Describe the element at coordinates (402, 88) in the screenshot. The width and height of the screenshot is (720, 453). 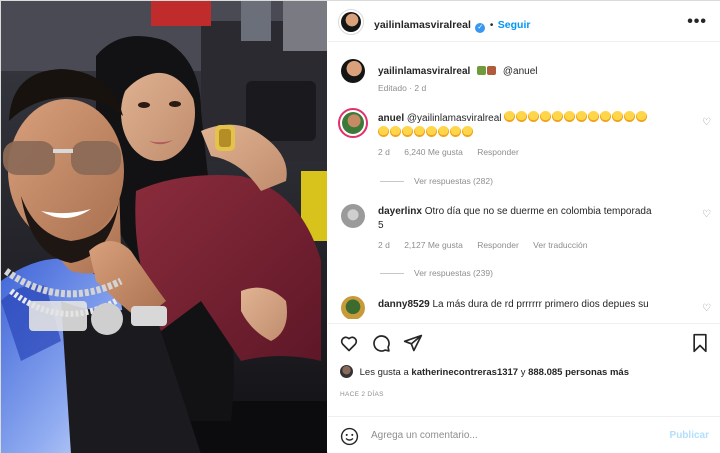
I see `caption-edited: Editado · 2 d` at that location.